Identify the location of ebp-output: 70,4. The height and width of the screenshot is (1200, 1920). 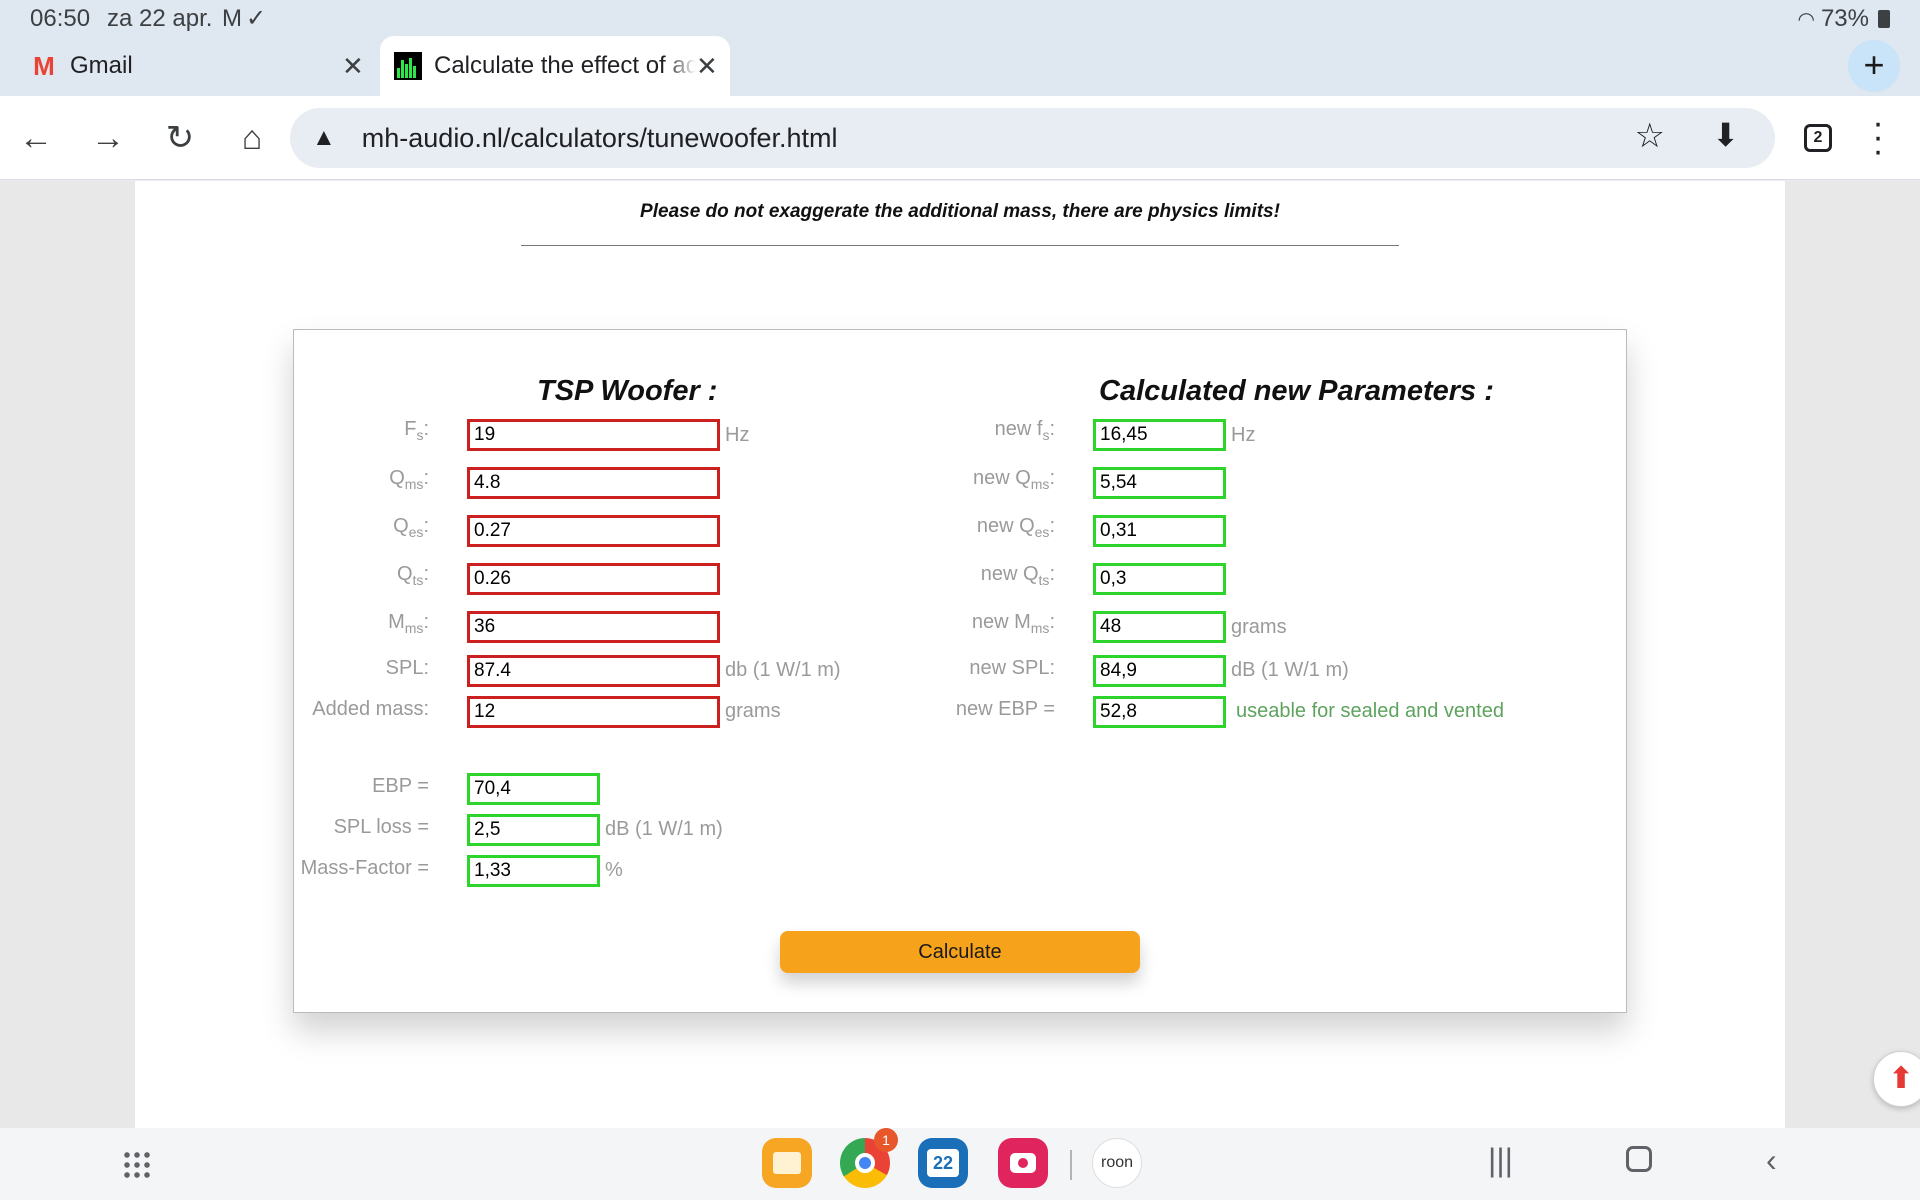
(533, 789).